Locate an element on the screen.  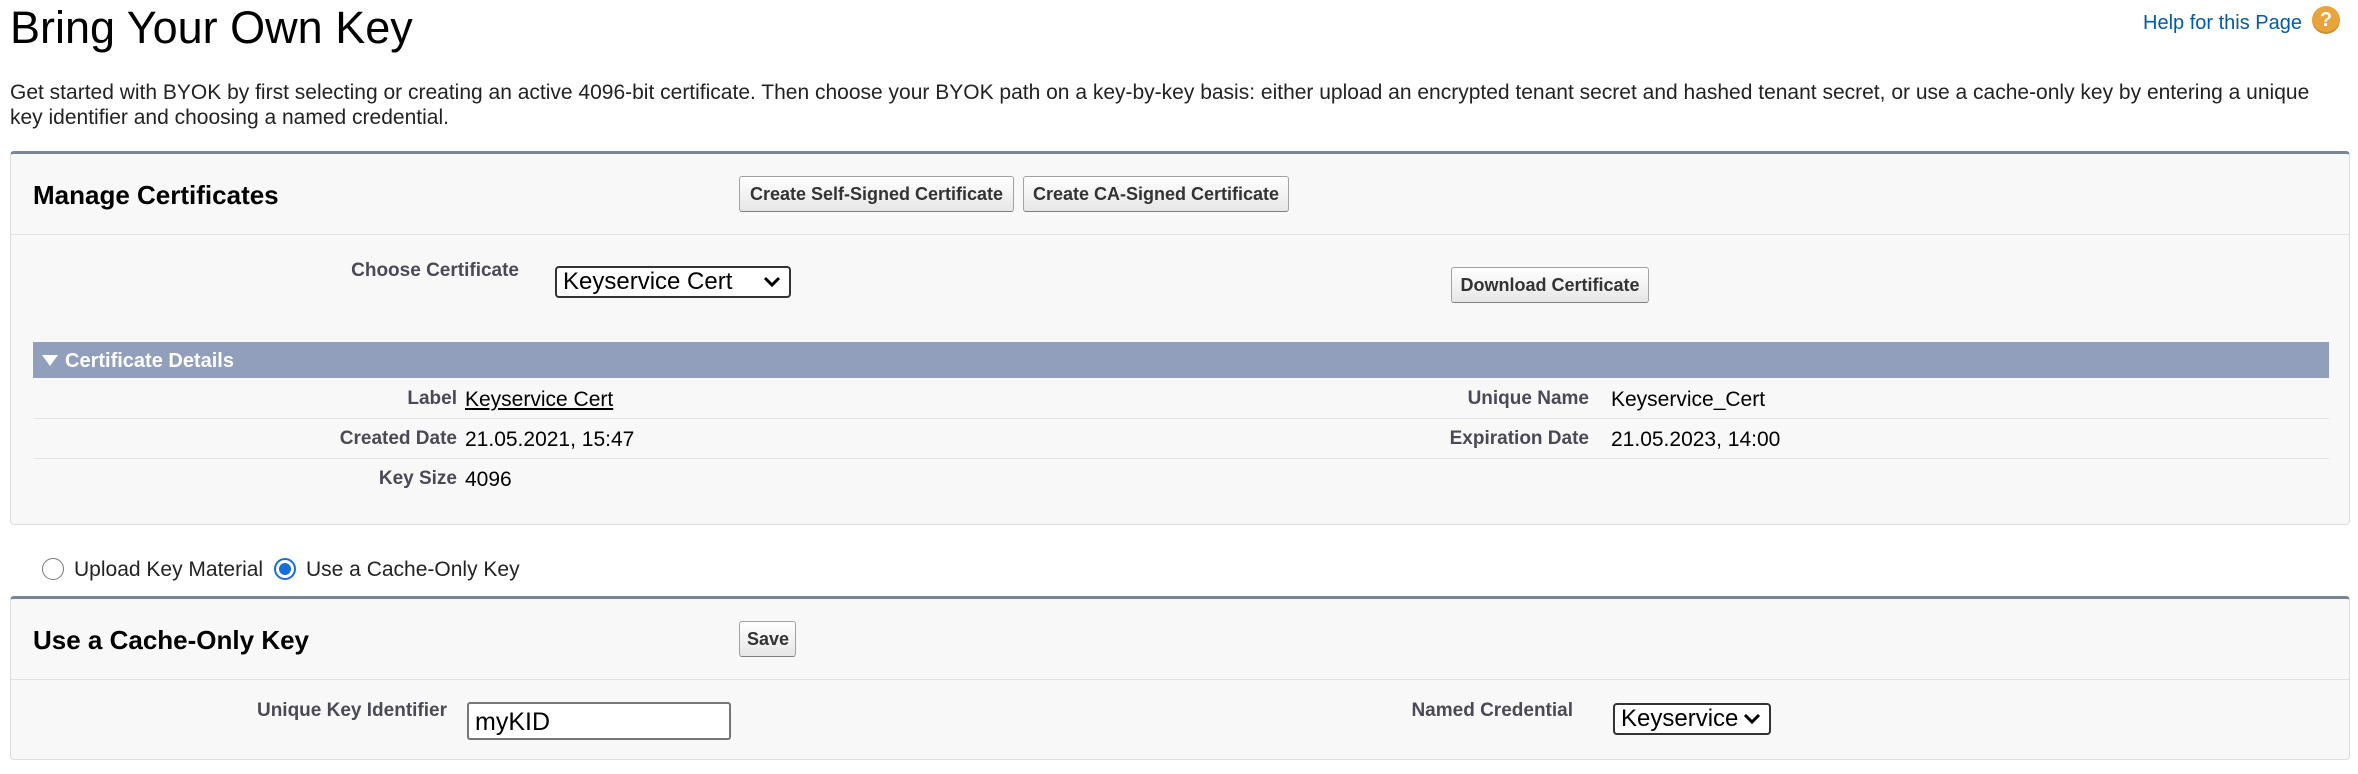
manage-certificates-title: Manage Certificates is located at coordinates (156, 195).